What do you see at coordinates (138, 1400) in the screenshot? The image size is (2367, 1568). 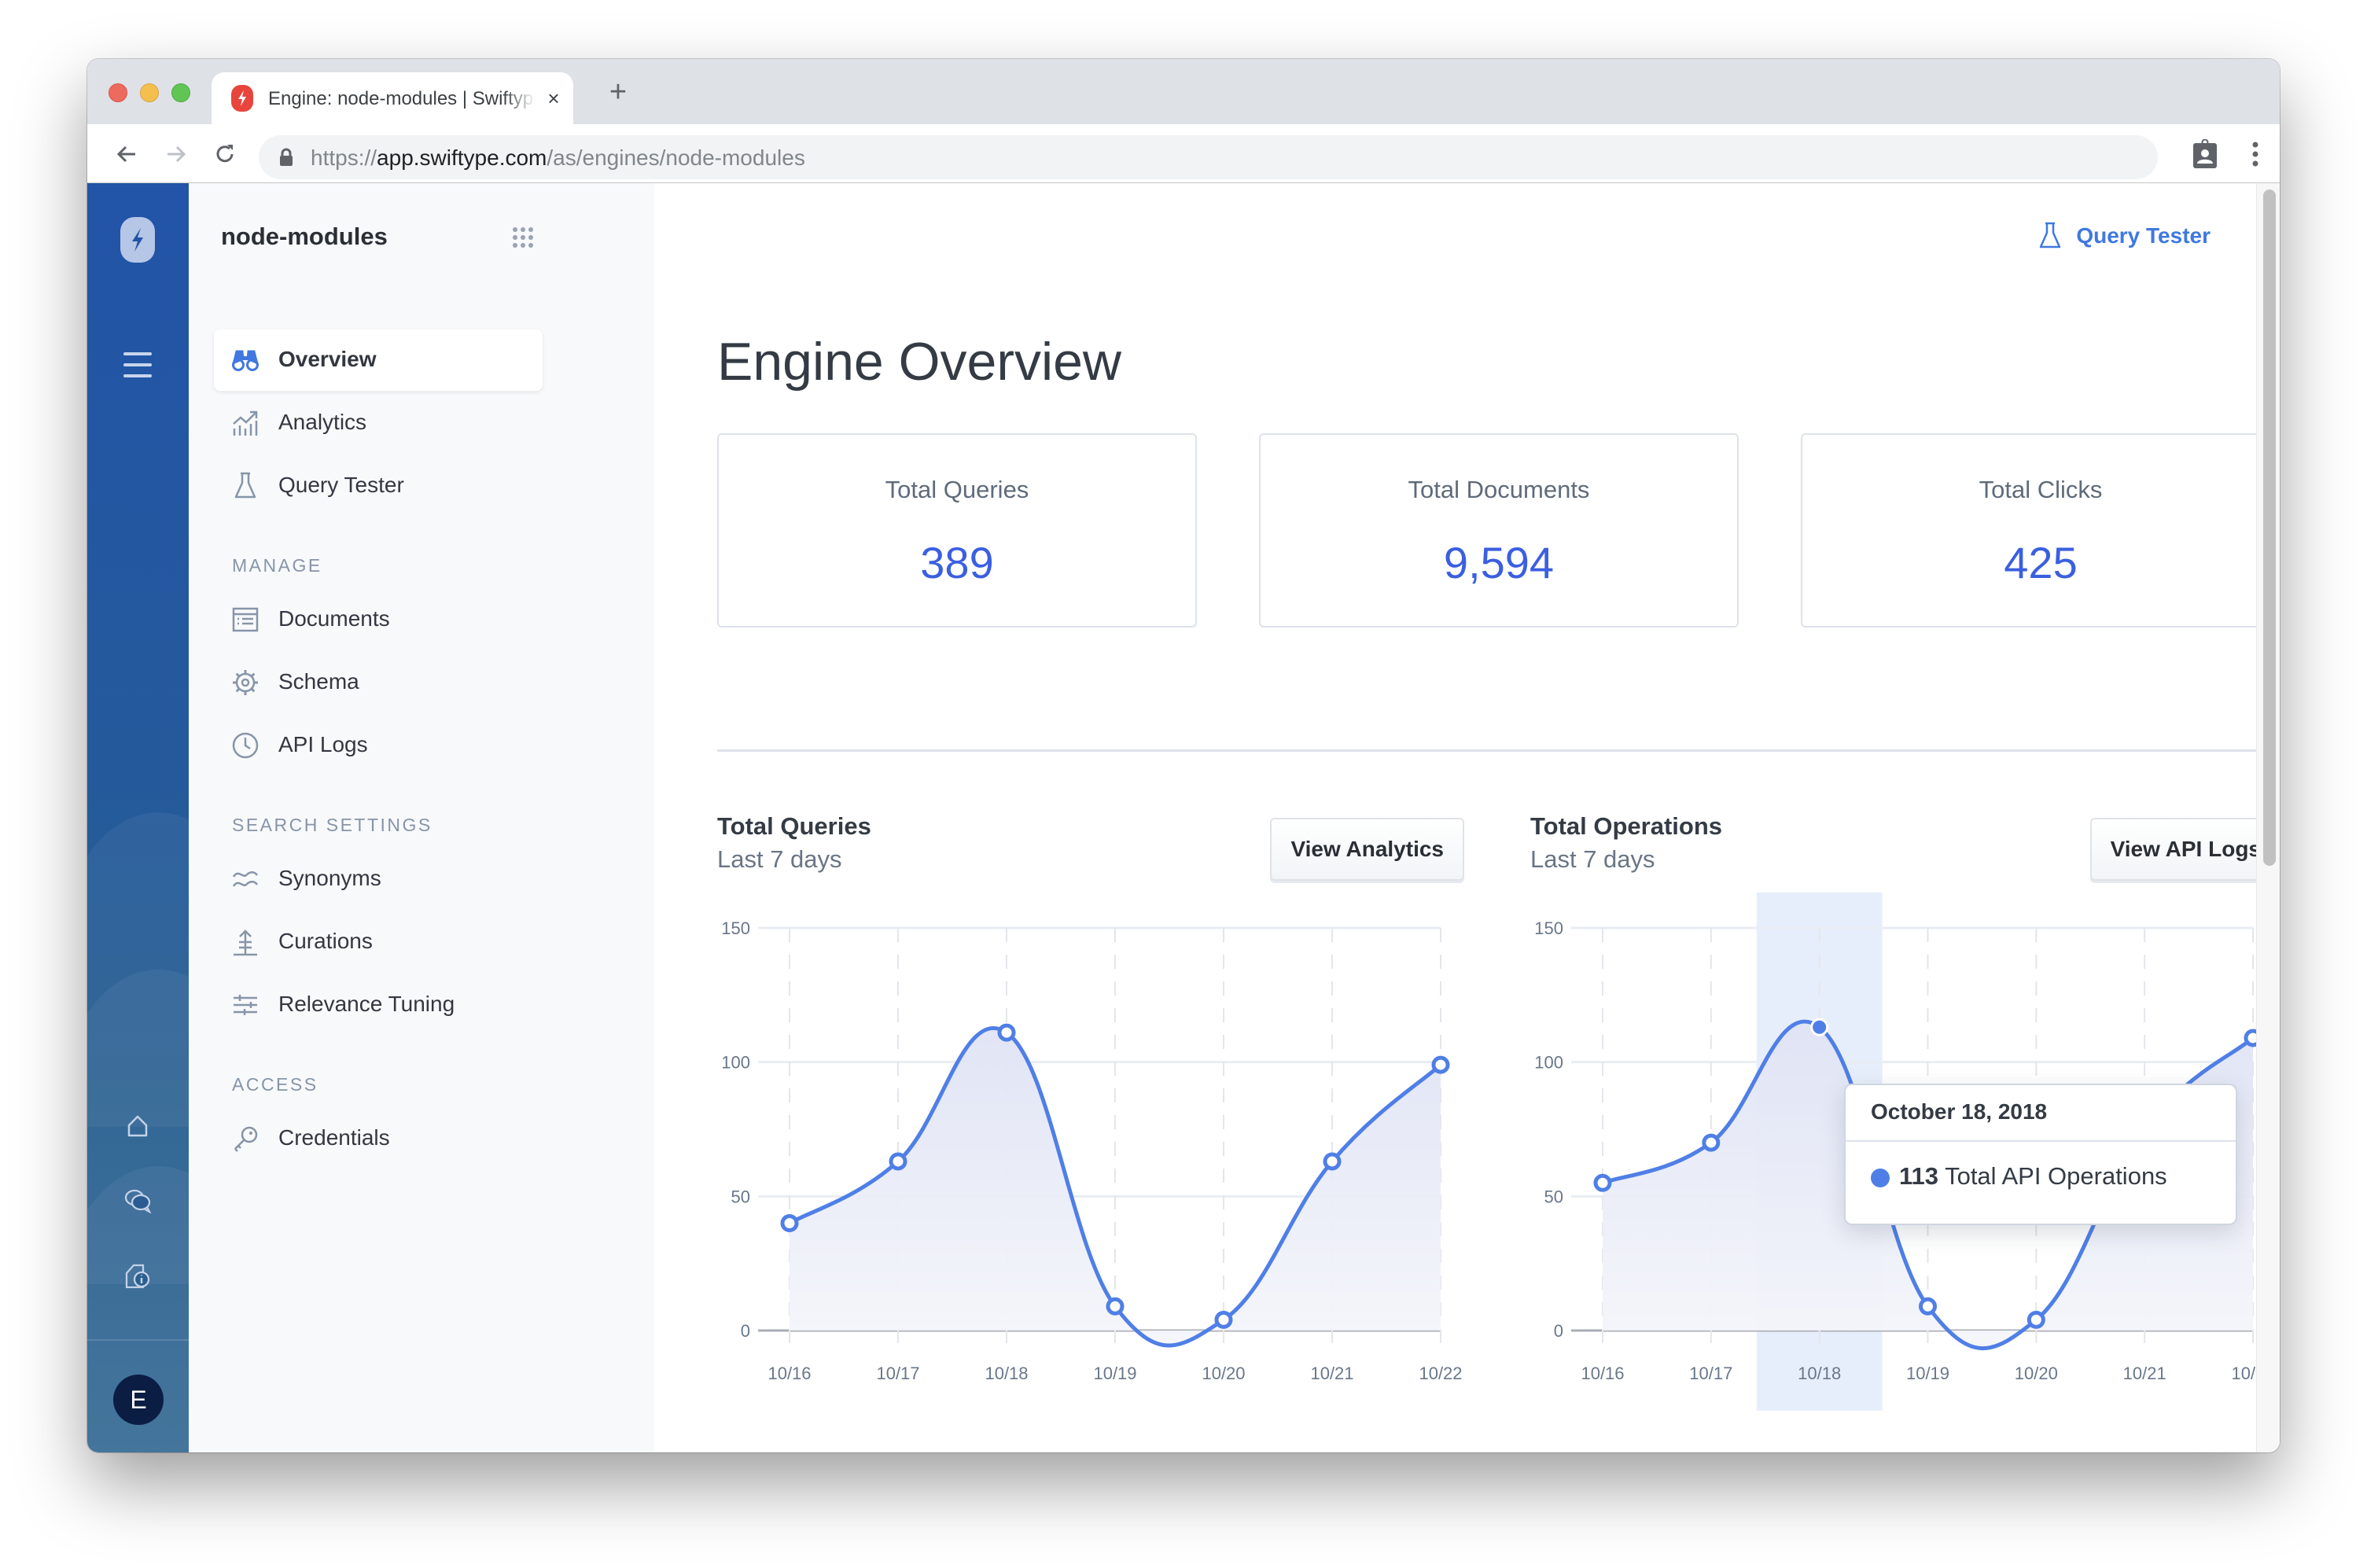 I see `avatar: E` at bounding box center [138, 1400].